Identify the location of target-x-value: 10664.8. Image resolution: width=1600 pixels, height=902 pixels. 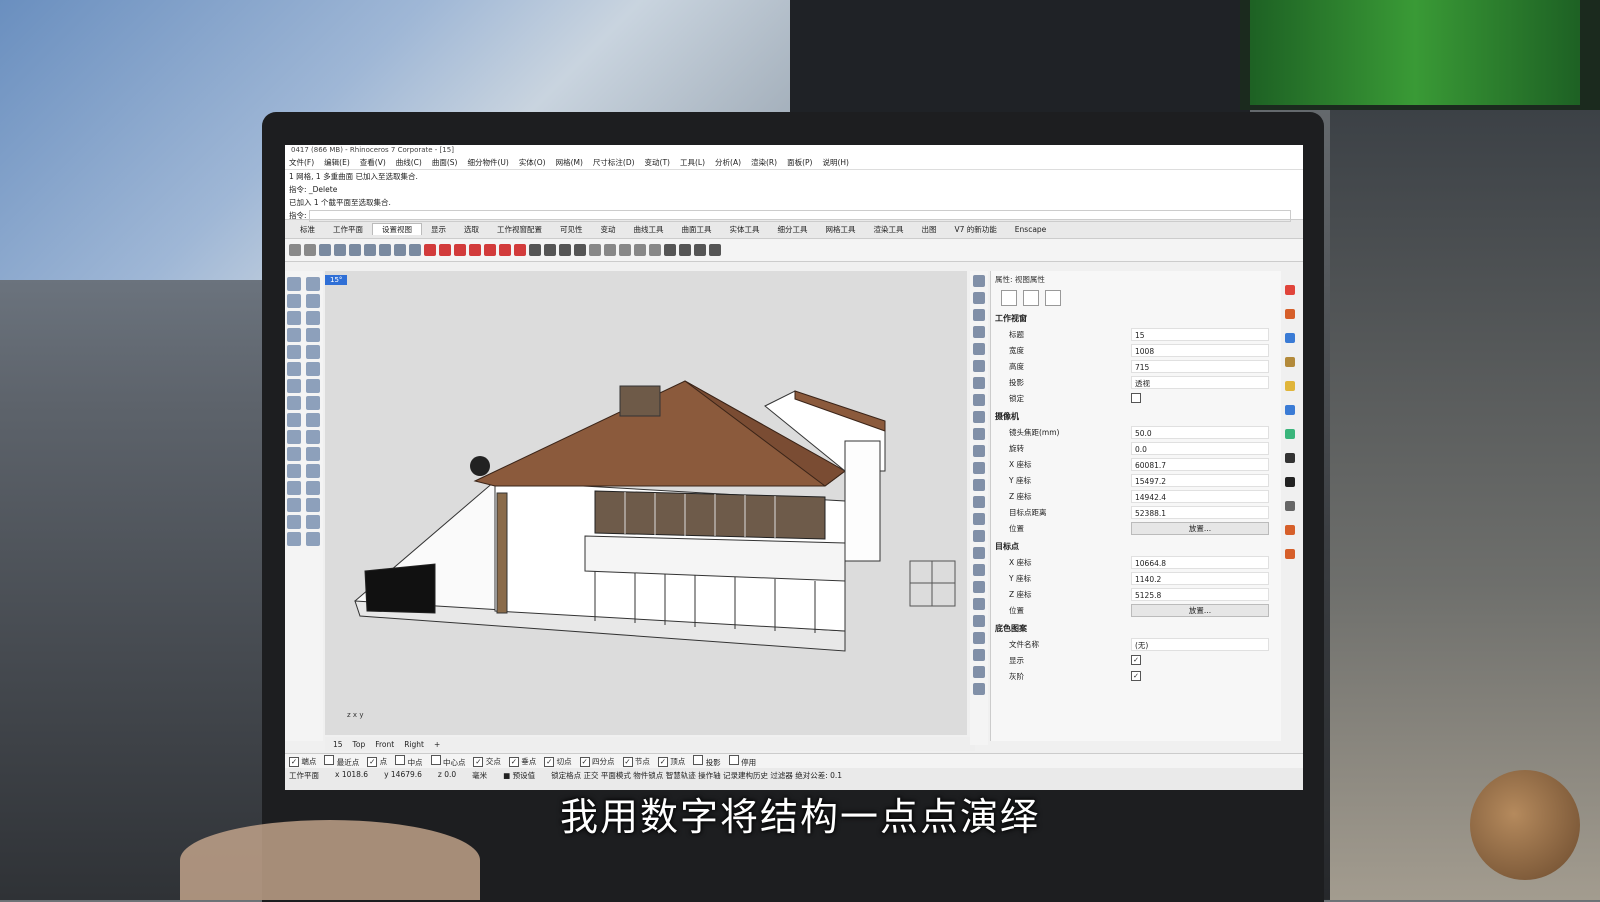
(1200, 562).